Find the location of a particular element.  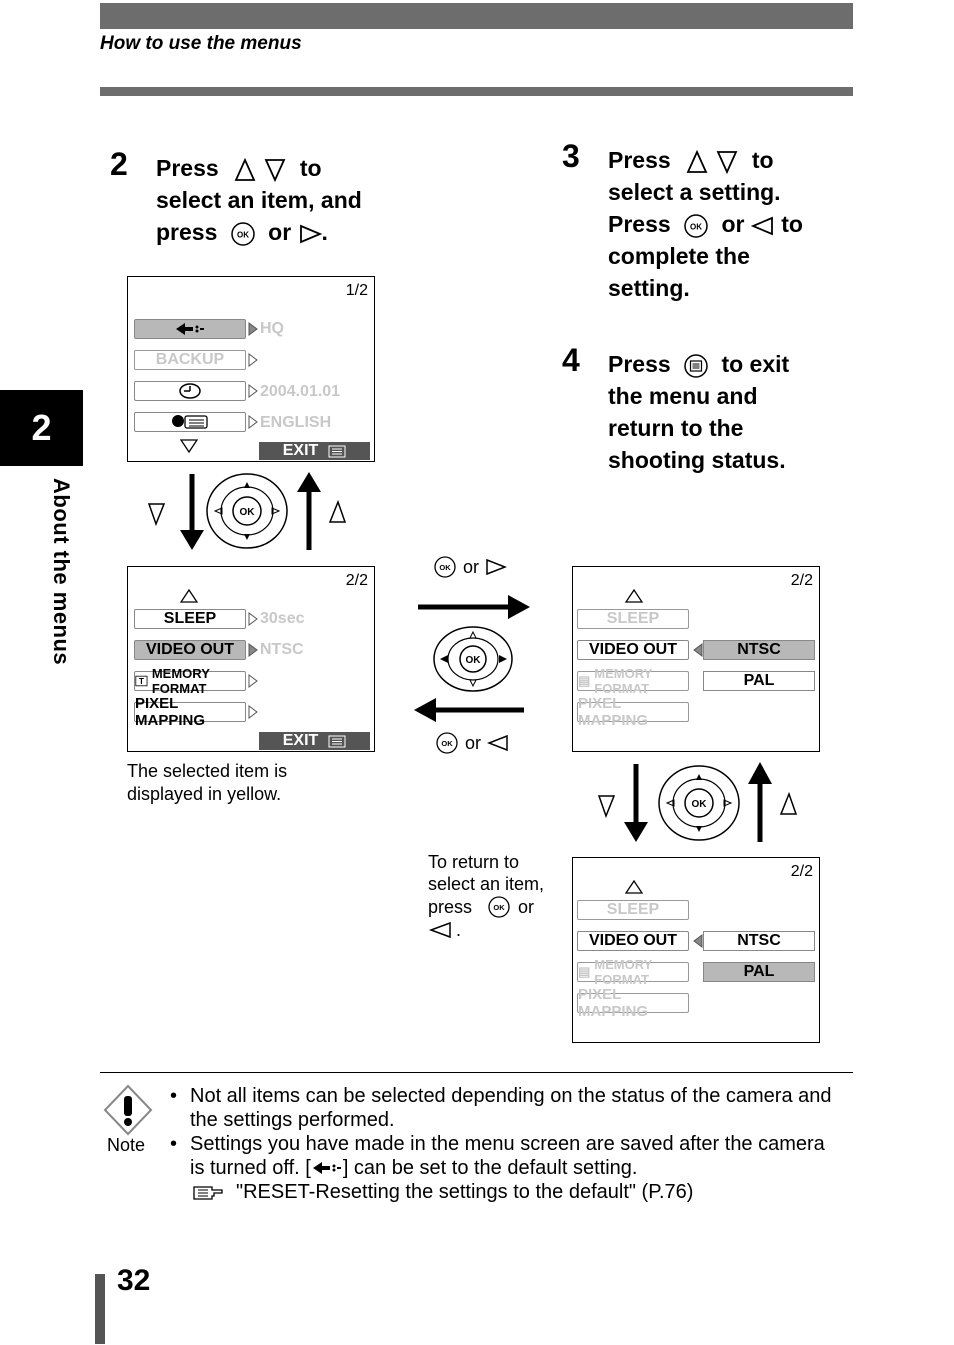

menu-item-clock is located at coordinates (190, 391).